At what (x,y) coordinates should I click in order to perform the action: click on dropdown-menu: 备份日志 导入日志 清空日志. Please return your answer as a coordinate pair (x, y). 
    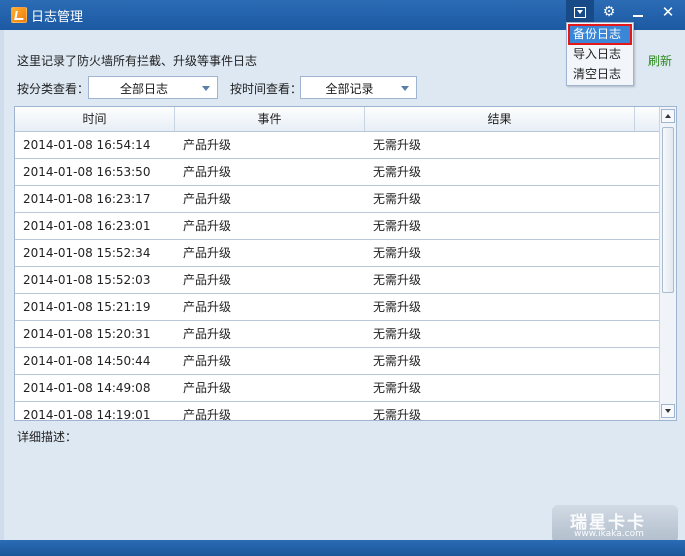
    Looking at the image, I should click on (600, 54).